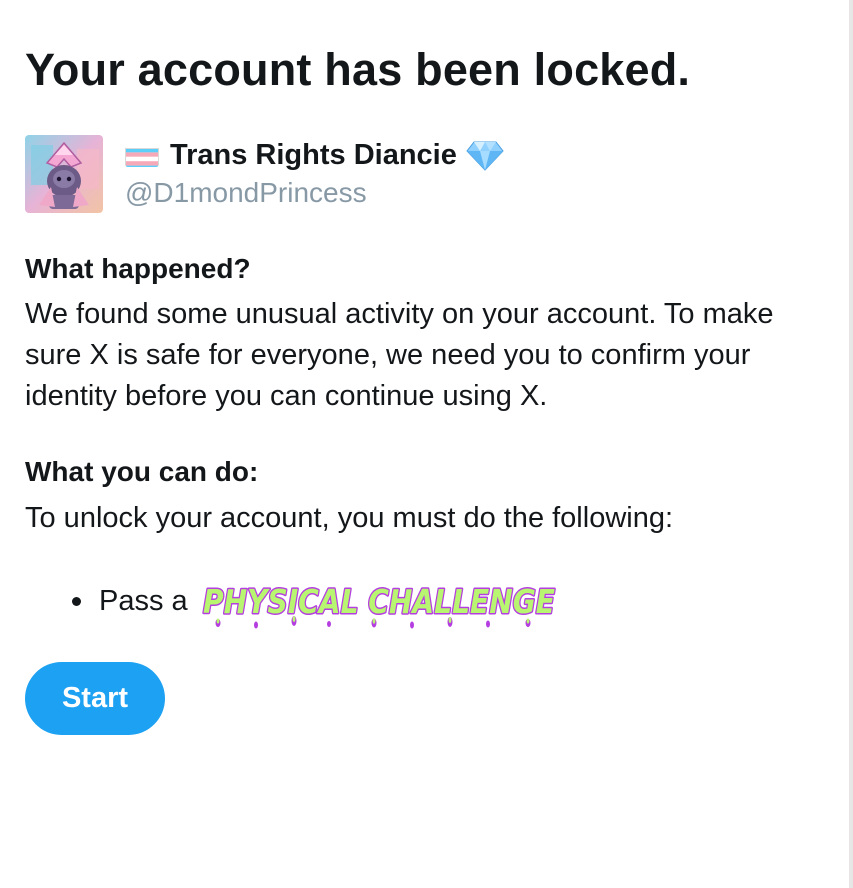 This screenshot has height=888, width=853. I want to click on account-handle: @D1mondPrincess, so click(246, 192).